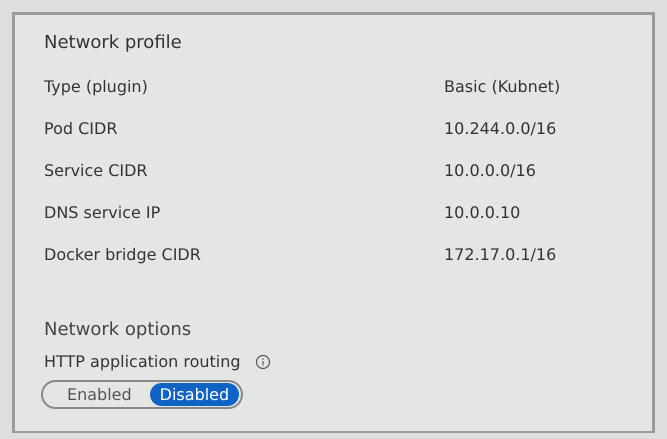 The width and height of the screenshot is (667, 439). I want to click on property-label: Service CIDR, so click(96, 170).